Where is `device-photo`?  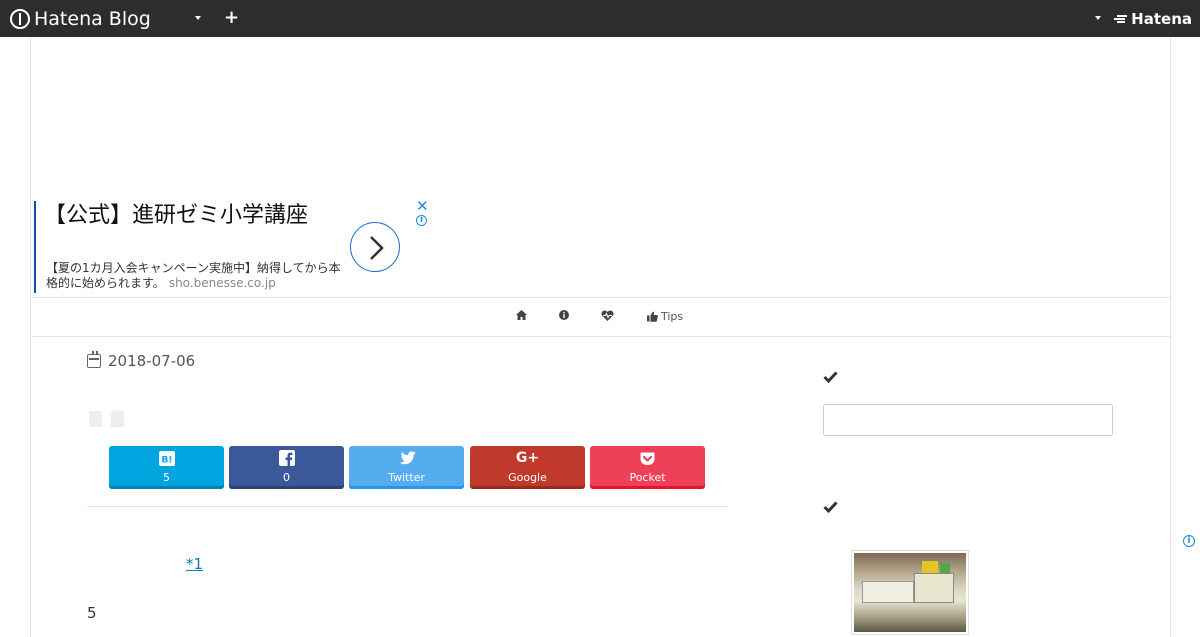
device-photo is located at coordinates (910, 592).